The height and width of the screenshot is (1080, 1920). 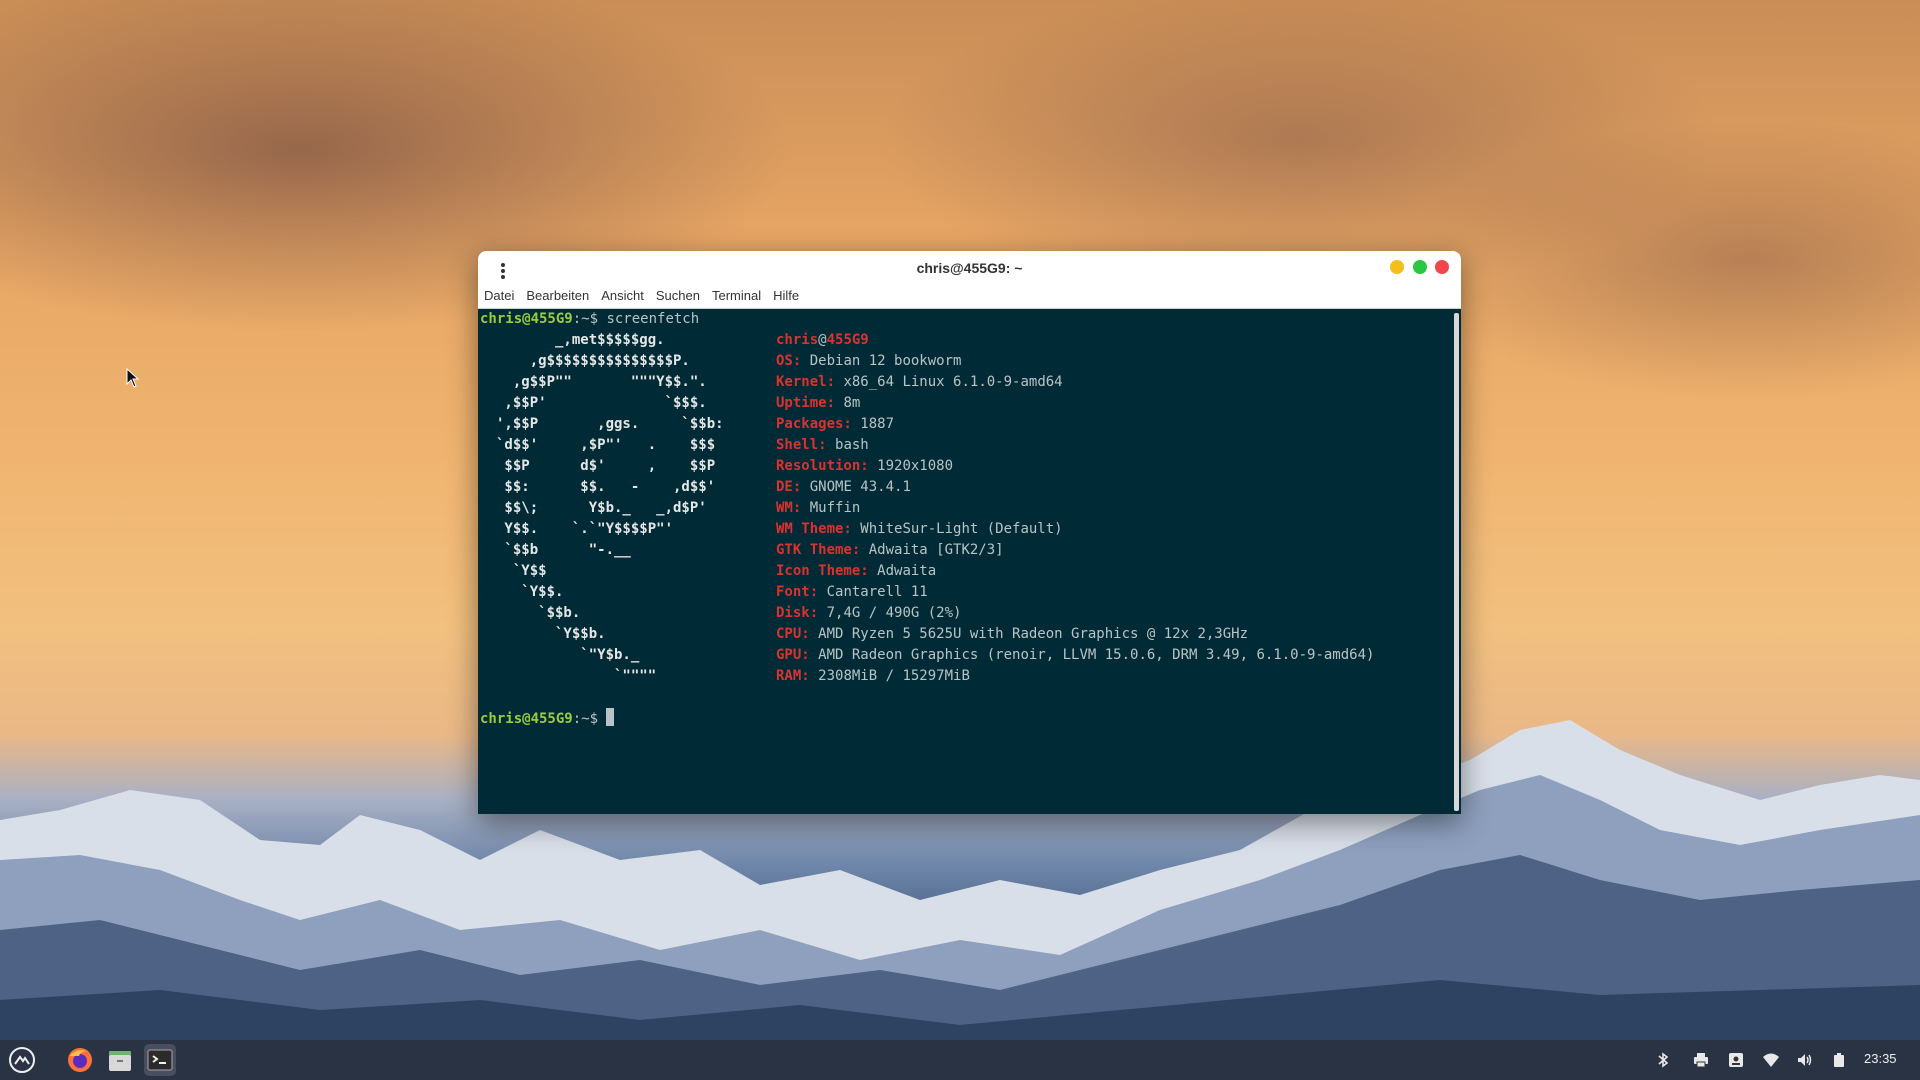 I want to click on info-line: RAM: 2308MiB / 15297MiB, so click(x=873, y=676).